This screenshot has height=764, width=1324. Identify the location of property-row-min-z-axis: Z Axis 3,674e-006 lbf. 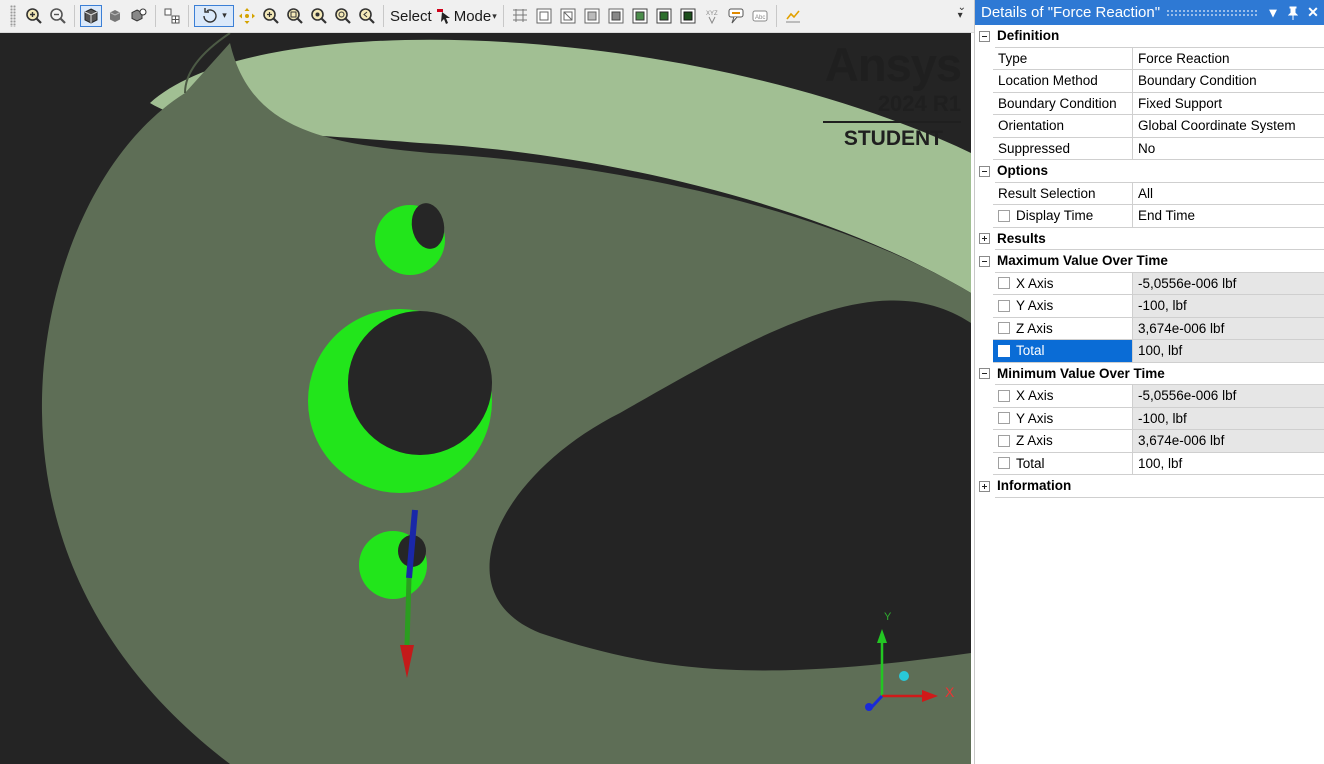
(1149, 441).